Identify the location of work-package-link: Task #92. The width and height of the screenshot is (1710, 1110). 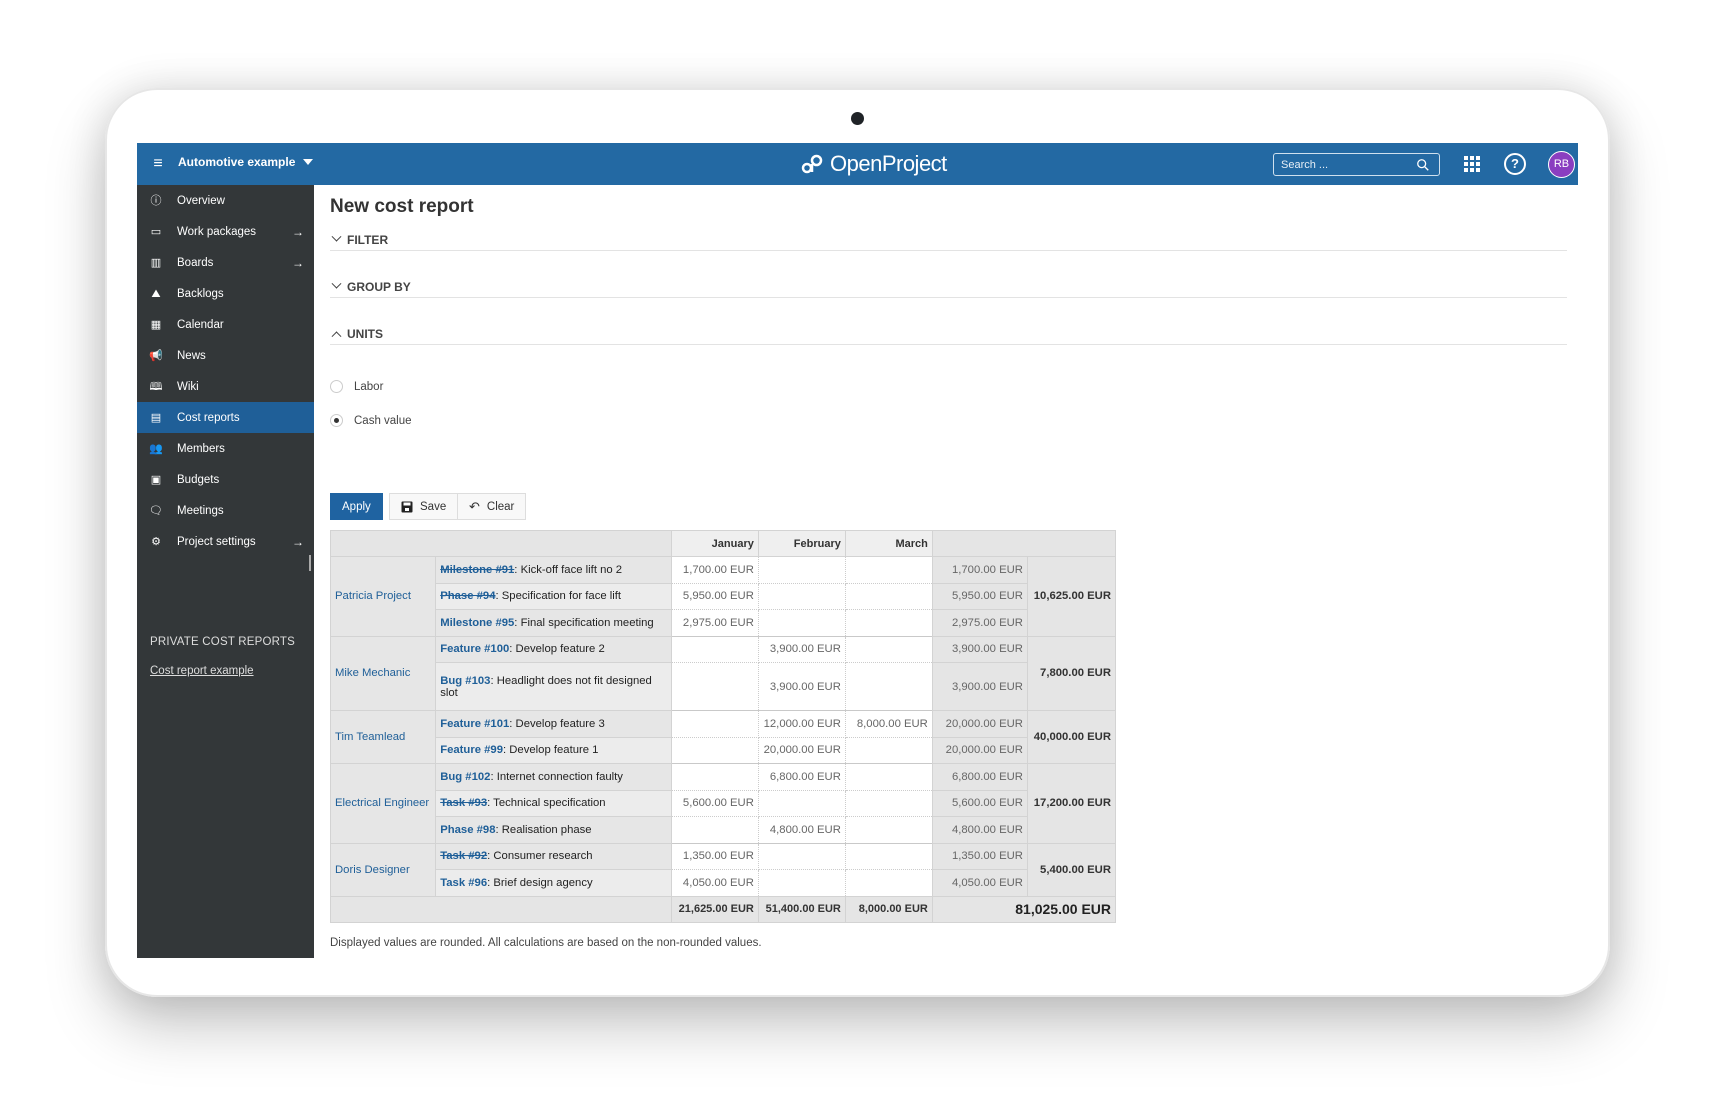
(463, 856).